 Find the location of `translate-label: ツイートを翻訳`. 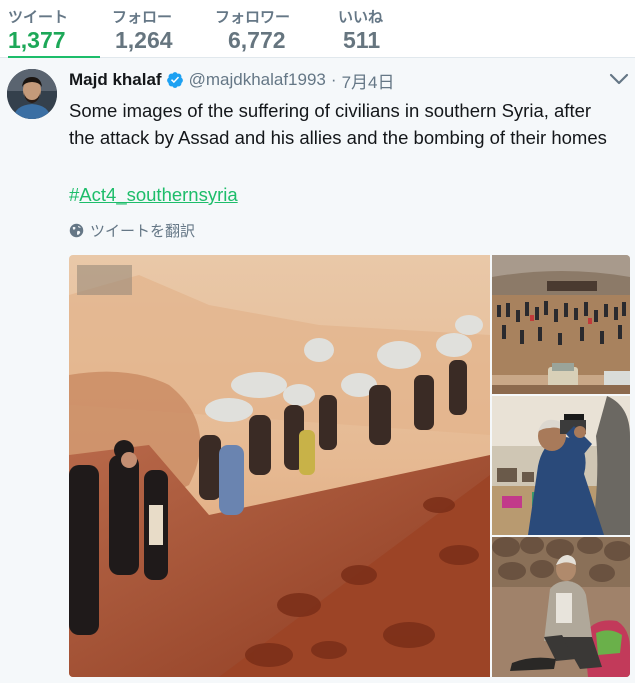

translate-label: ツイートを翻訳 is located at coordinates (143, 231).